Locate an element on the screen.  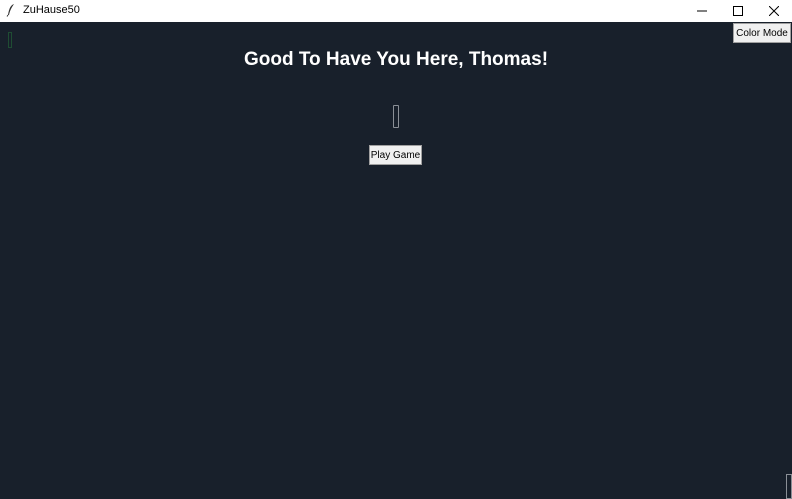
close-icon is located at coordinates (774, 11).